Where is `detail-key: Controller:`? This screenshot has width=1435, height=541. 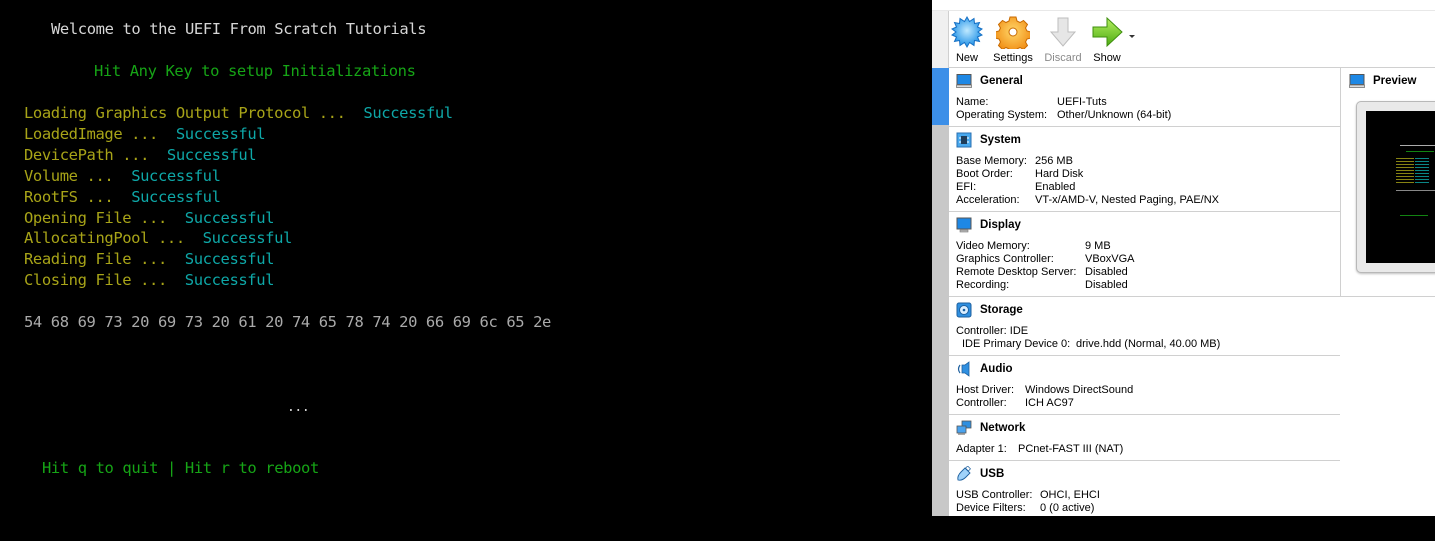
detail-key: Controller: is located at coordinates (981, 403).